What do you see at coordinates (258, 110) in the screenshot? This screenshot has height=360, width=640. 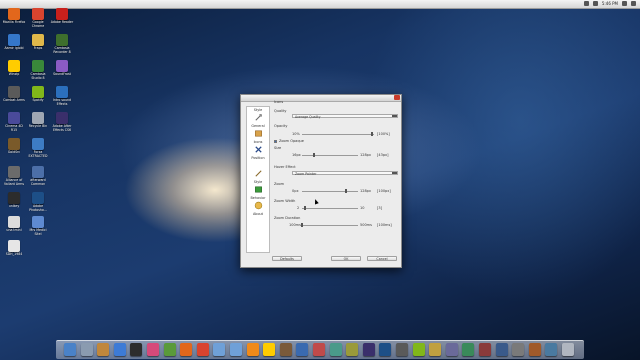 I see `sidebar-item-style-top: Style` at bounding box center [258, 110].